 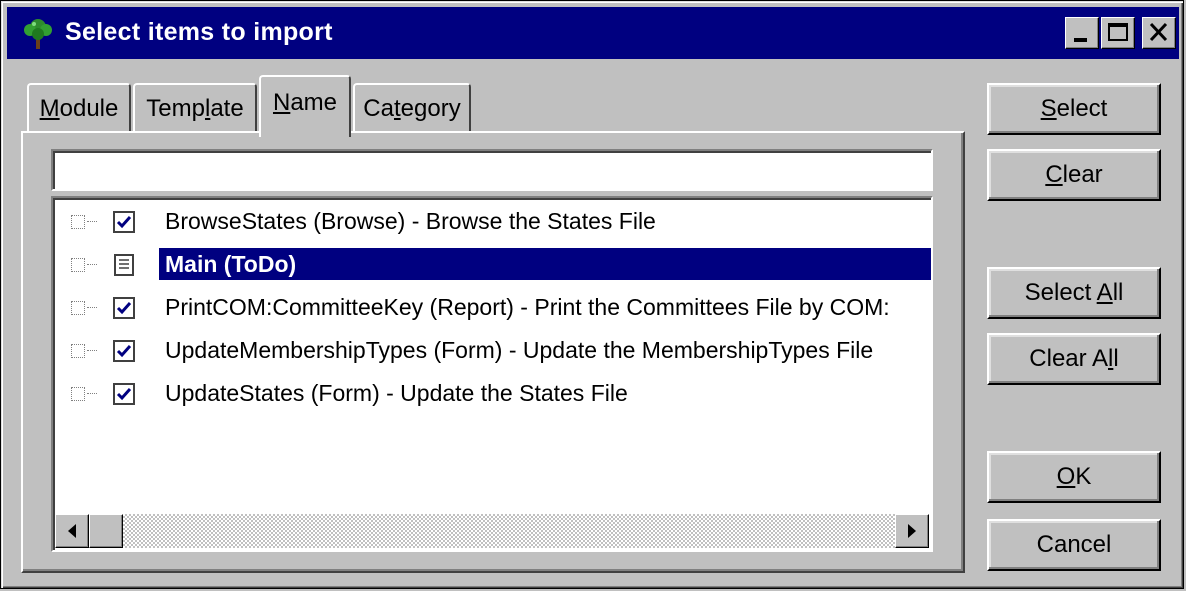 I want to click on scroll-track, so click(x=509, y=531).